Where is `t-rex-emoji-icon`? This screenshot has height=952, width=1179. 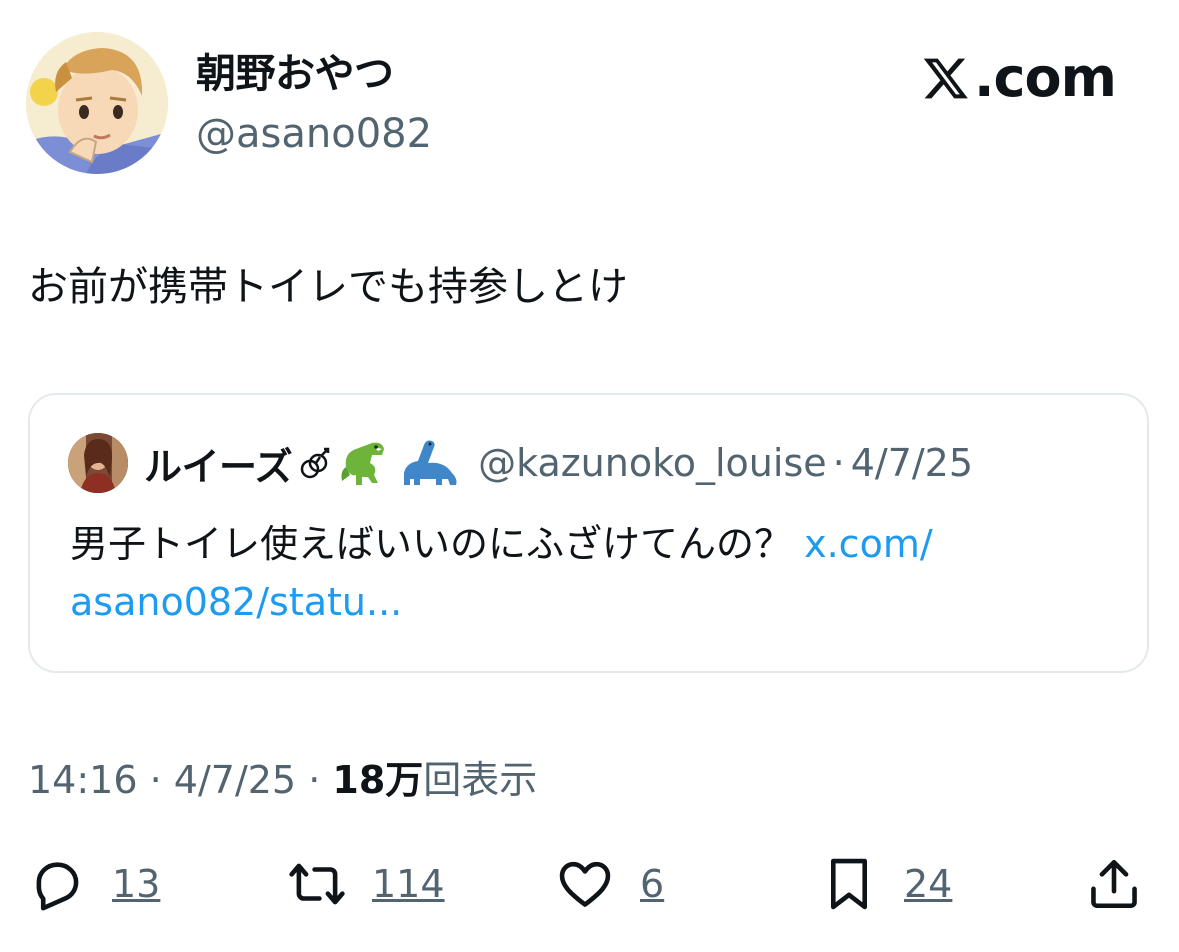
t-rex-emoji-icon is located at coordinates (363, 463).